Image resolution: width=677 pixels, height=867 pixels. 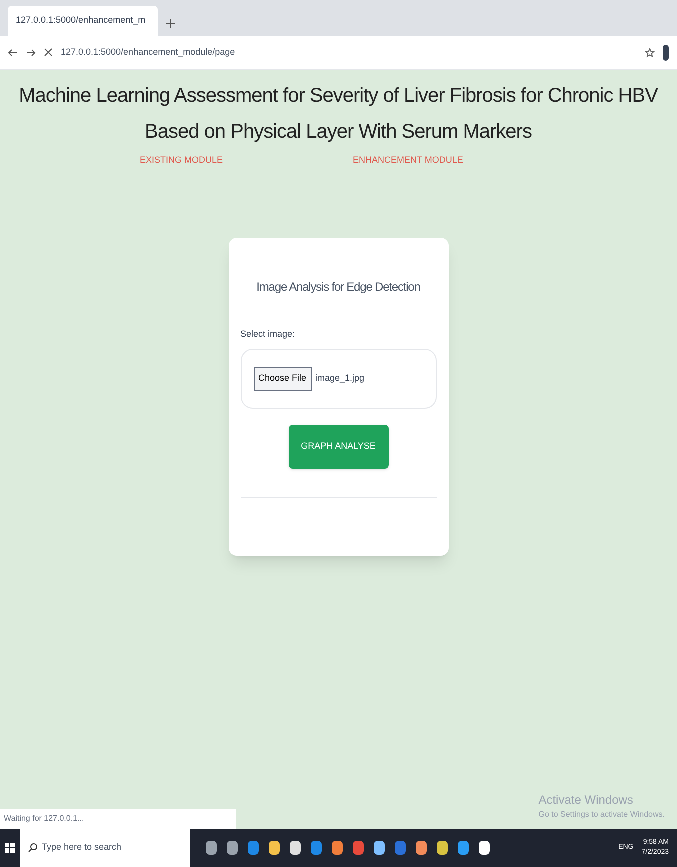 I want to click on forward-icon, so click(x=31, y=53).